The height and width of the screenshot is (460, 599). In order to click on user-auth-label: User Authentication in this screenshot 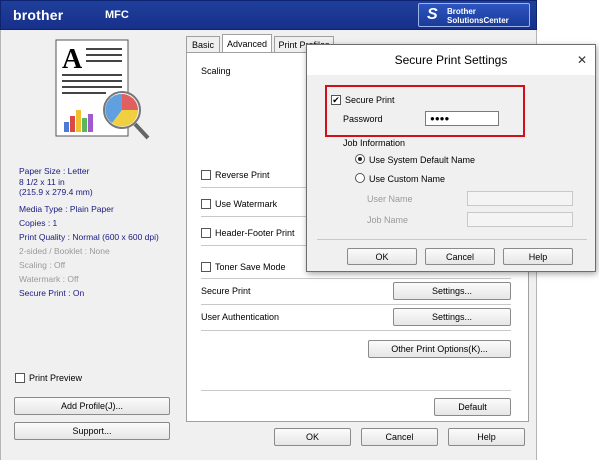, I will do `click(240, 317)`.